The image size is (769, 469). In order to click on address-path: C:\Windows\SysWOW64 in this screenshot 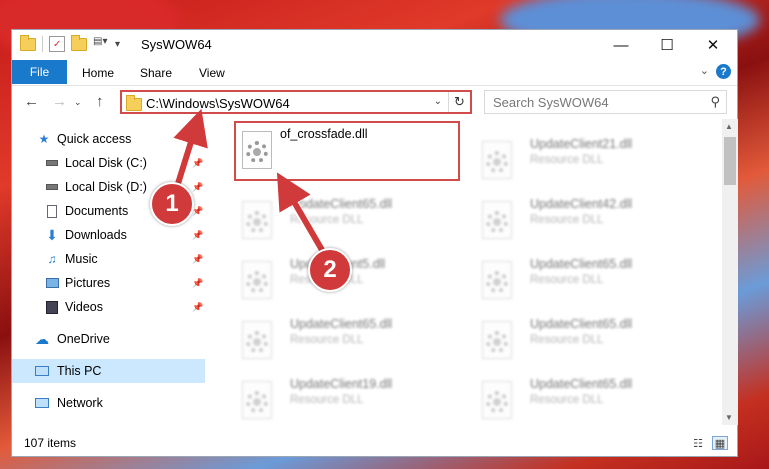, I will do `click(218, 103)`.